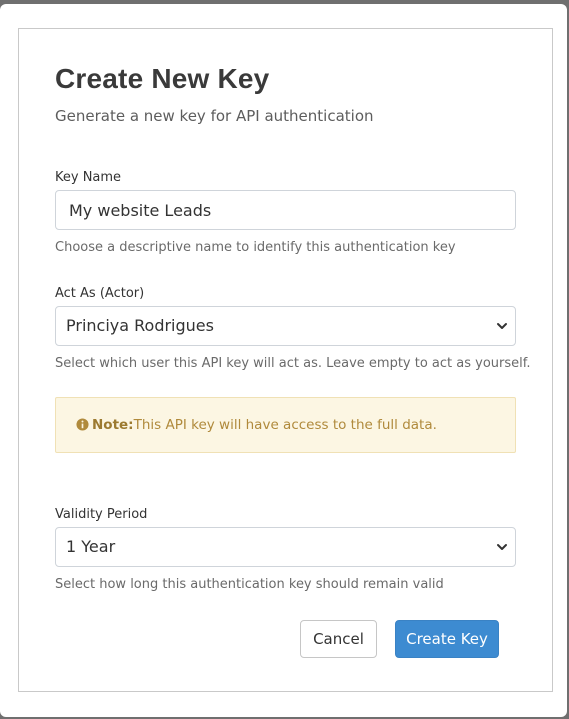 The height and width of the screenshot is (719, 569). What do you see at coordinates (285, 326) in the screenshot?
I see `act-as-select: Princiya Rodrigues` at bounding box center [285, 326].